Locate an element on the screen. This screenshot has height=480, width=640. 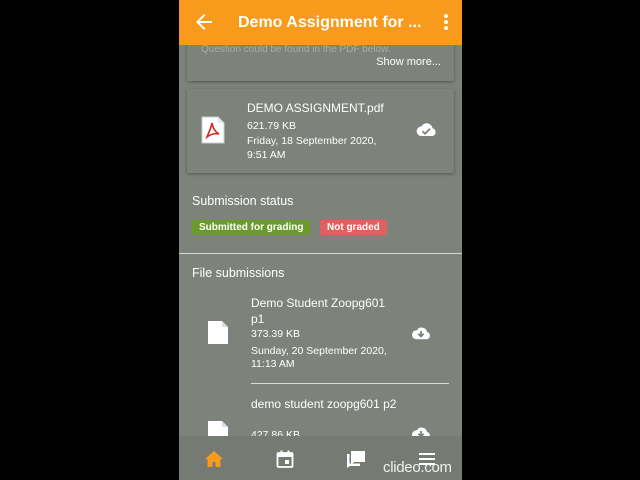
attachment-size: 621.79 KB is located at coordinates (272, 126).